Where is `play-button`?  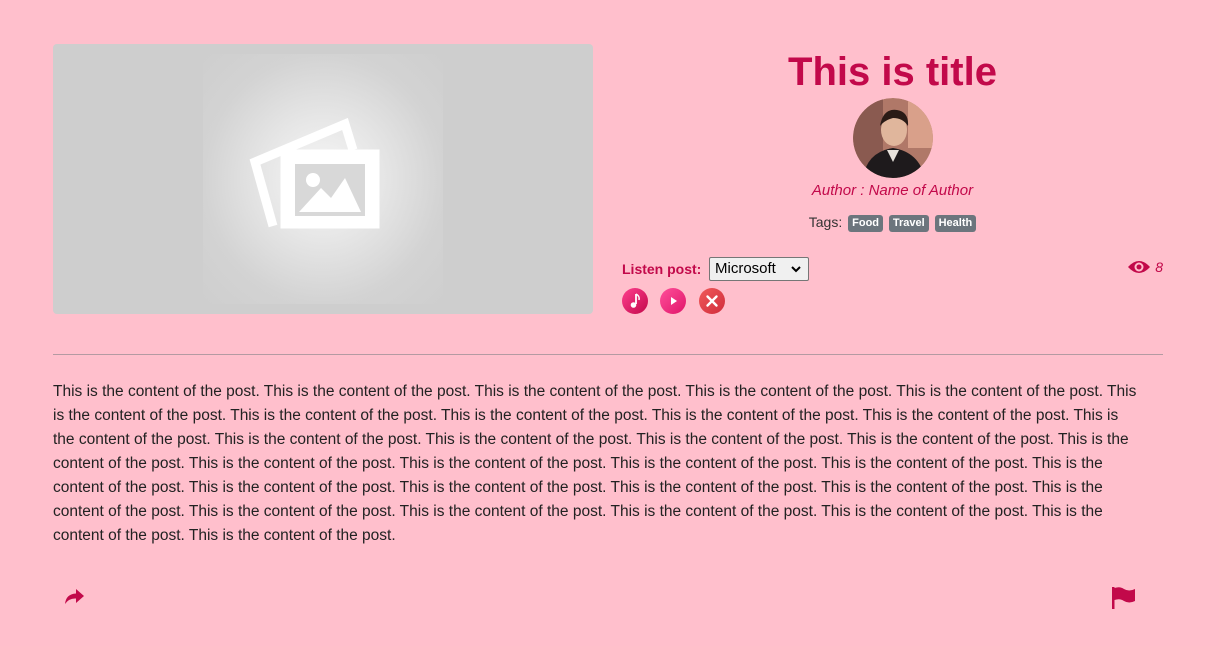 play-button is located at coordinates (673, 301).